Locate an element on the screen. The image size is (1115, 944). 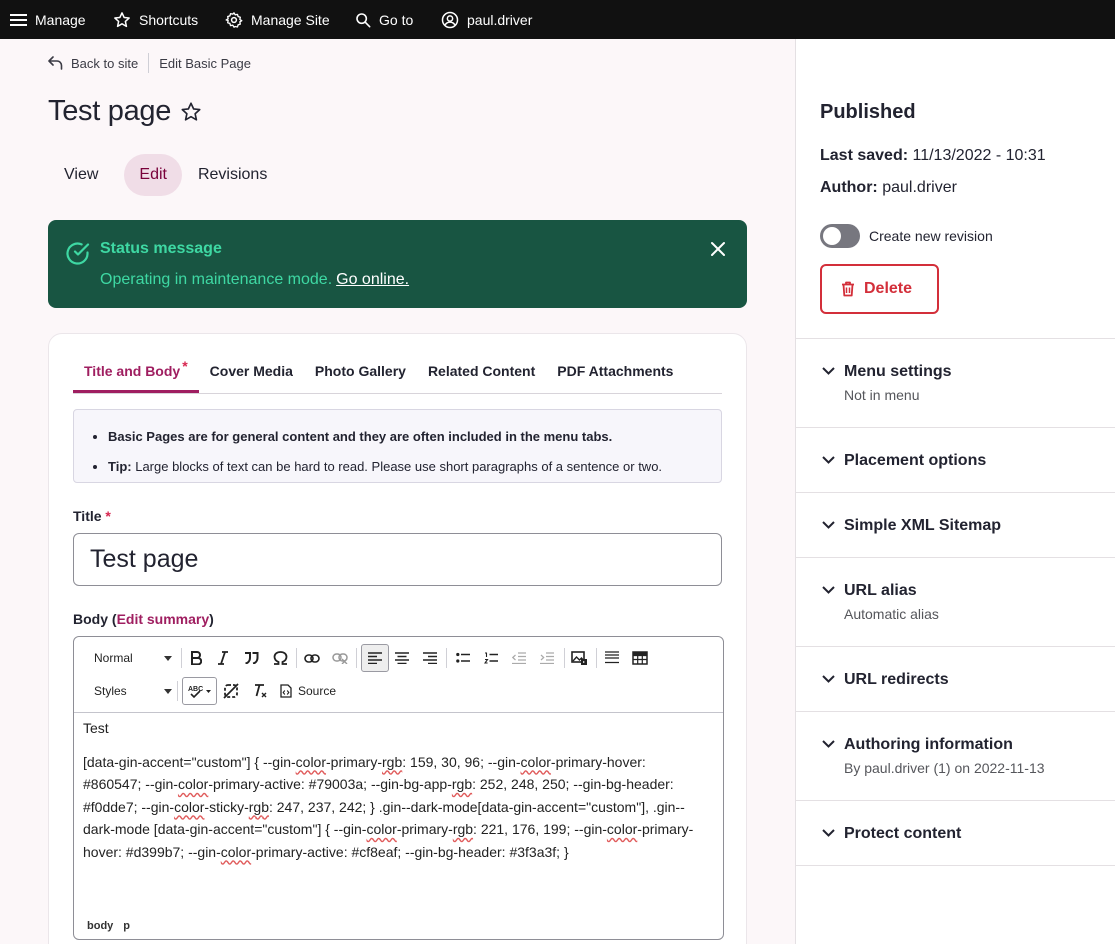
favorite-star-icon is located at coordinates (191, 112).